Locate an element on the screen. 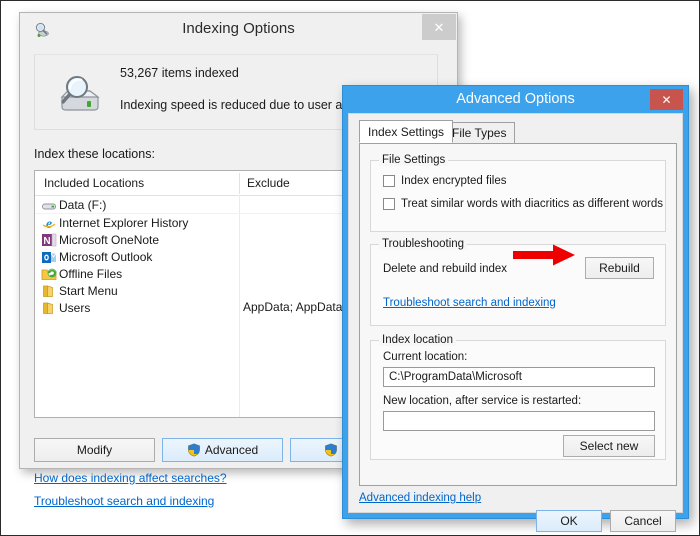 This screenshot has width=700, height=536. indexing-options-title: Indexing Options is located at coordinates (238, 28).